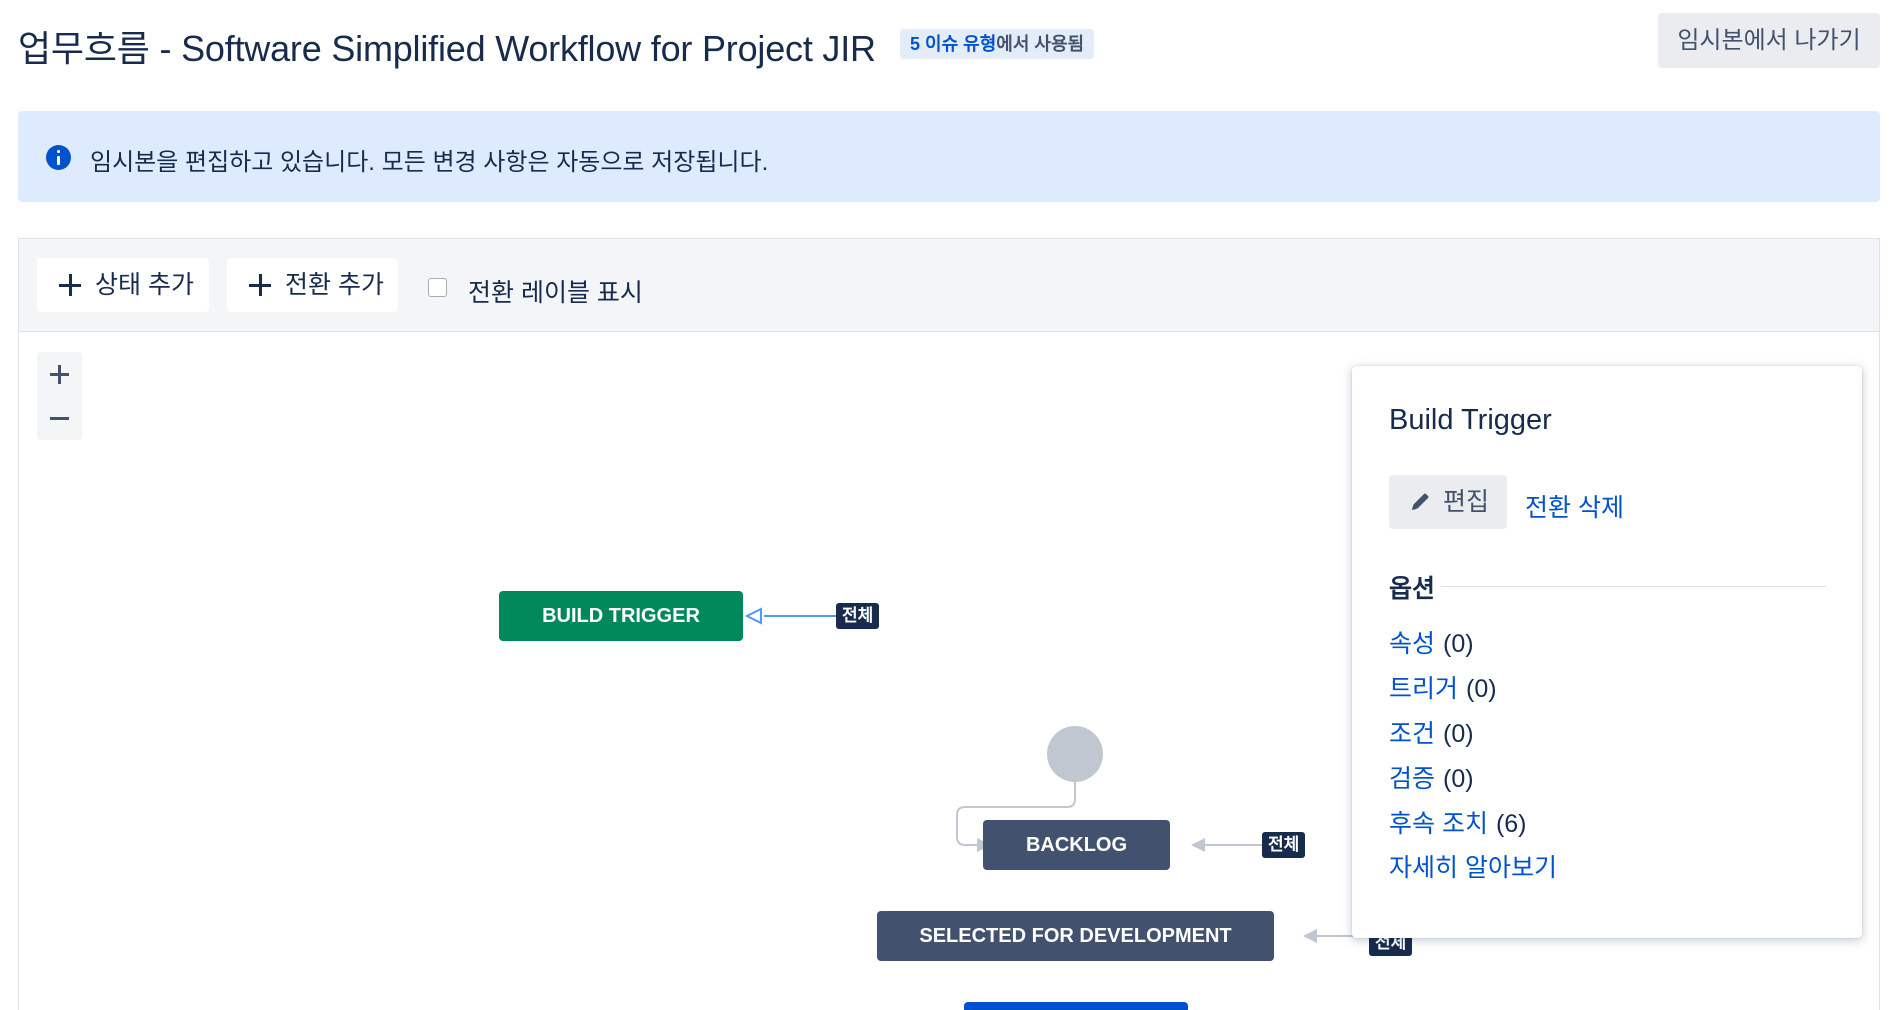 The width and height of the screenshot is (1890, 1010). I want to click on delete-transition-link: 전환 삭제, so click(1574, 506).